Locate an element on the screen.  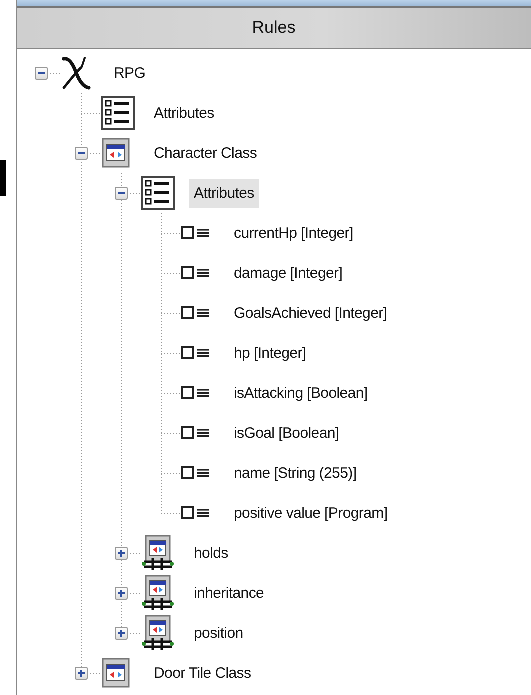
x-logo-icon is located at coordinates (77, 73).